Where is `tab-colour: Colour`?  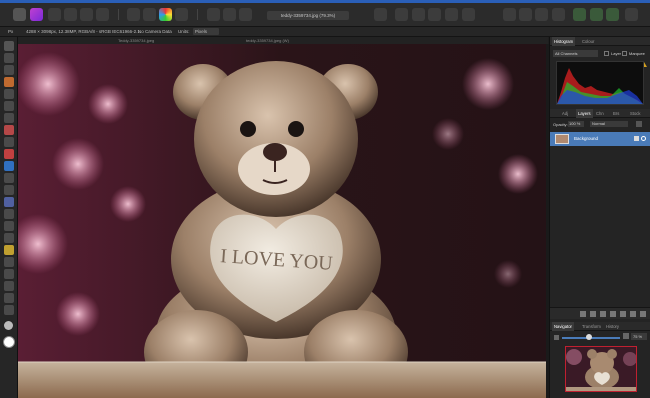
tab-colour: Colour is located at coordinates (588, 41).